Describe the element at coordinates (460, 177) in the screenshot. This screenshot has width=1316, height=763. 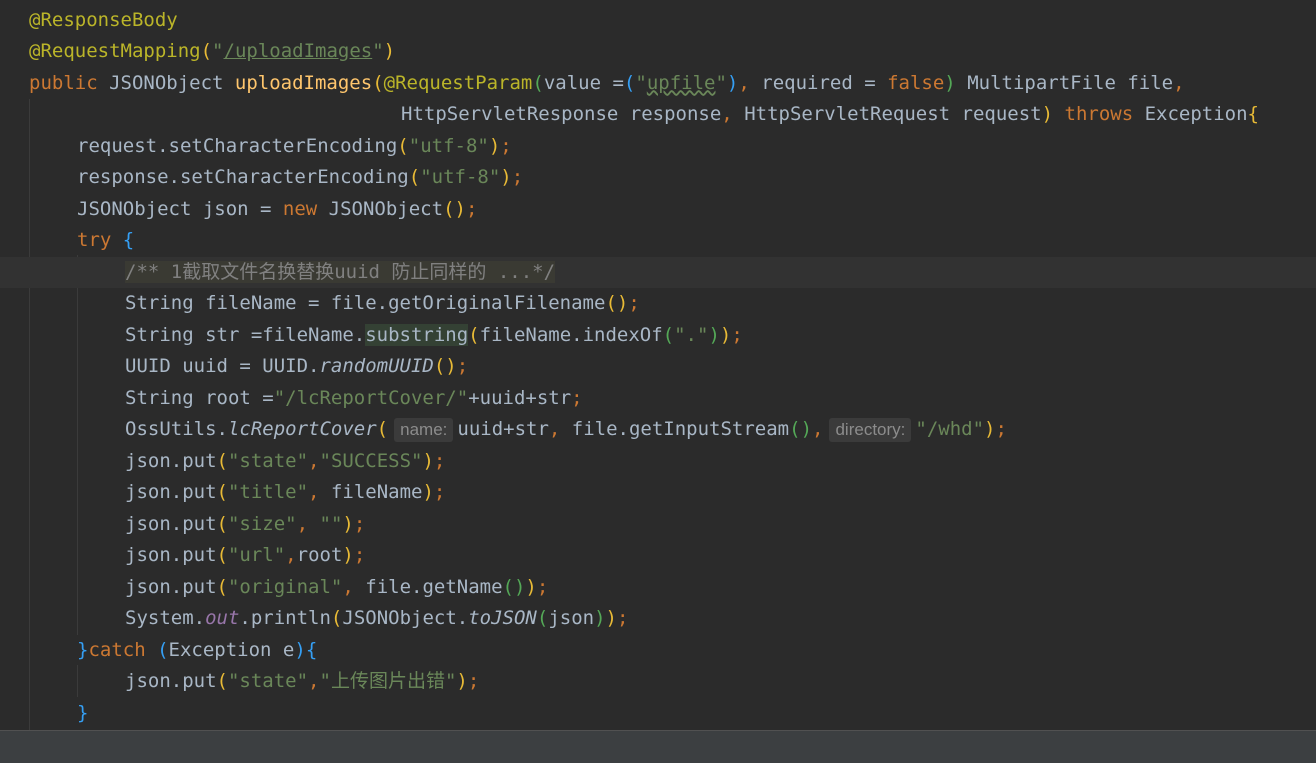
I see `code-token: "utf-8"` at that location.